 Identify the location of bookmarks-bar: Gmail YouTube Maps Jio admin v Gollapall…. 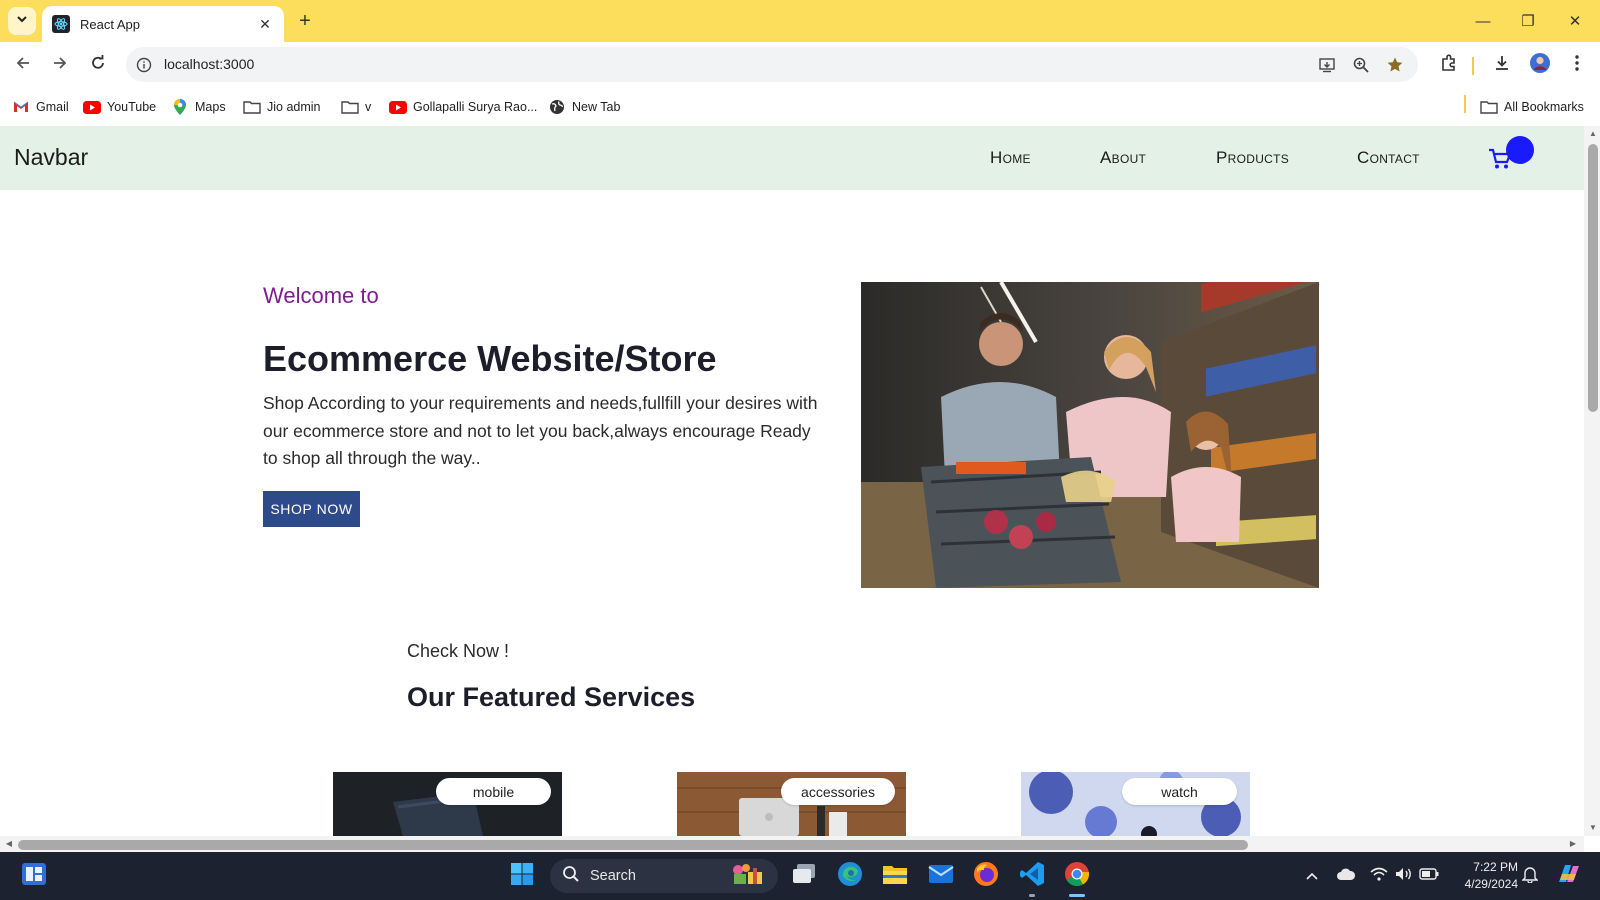
(800, 107).